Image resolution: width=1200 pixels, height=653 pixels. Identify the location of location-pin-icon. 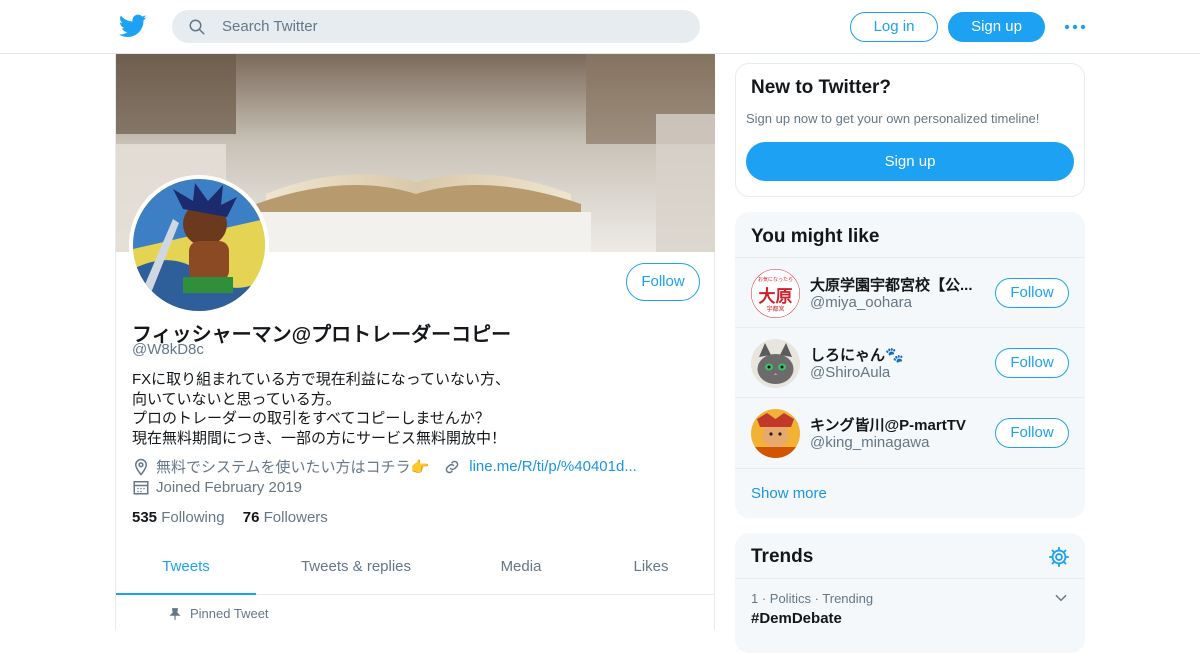
(141, 467).